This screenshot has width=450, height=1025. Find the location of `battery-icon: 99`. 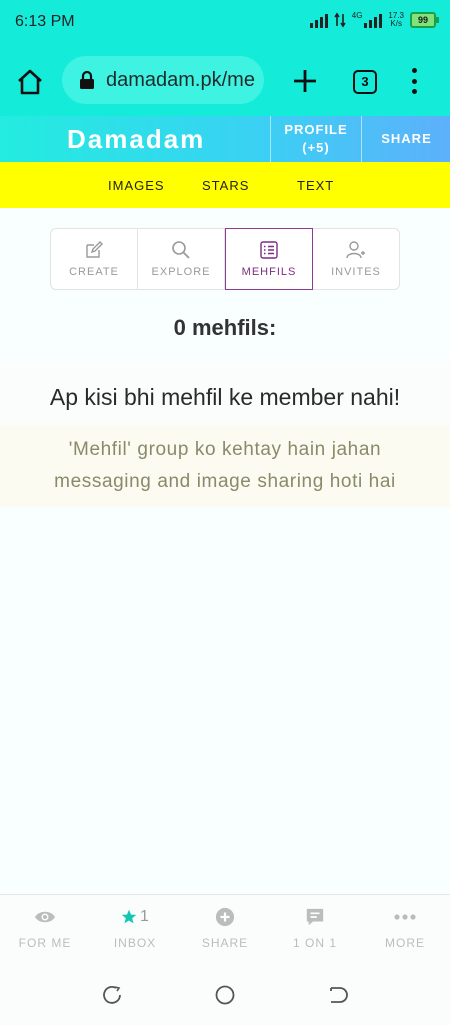

battery-icon: 99 is located at coordinates (424, 20).